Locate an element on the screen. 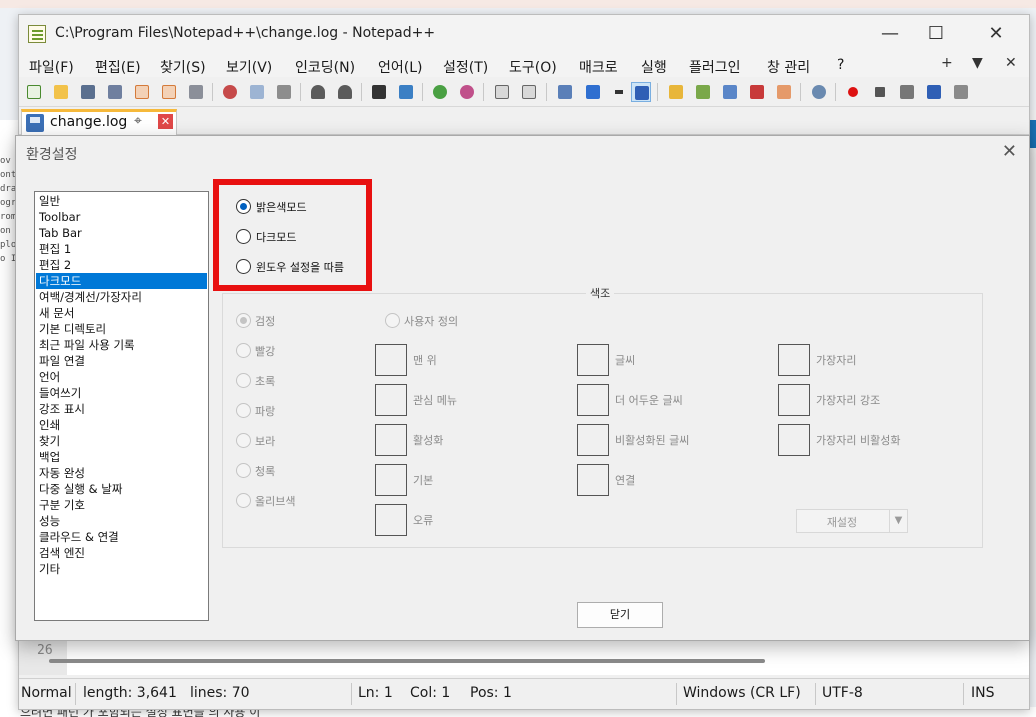 Image resolution: width=1036 pixels, height=717 pixels. zoom-out-icon is located at coordinates (467, 92).